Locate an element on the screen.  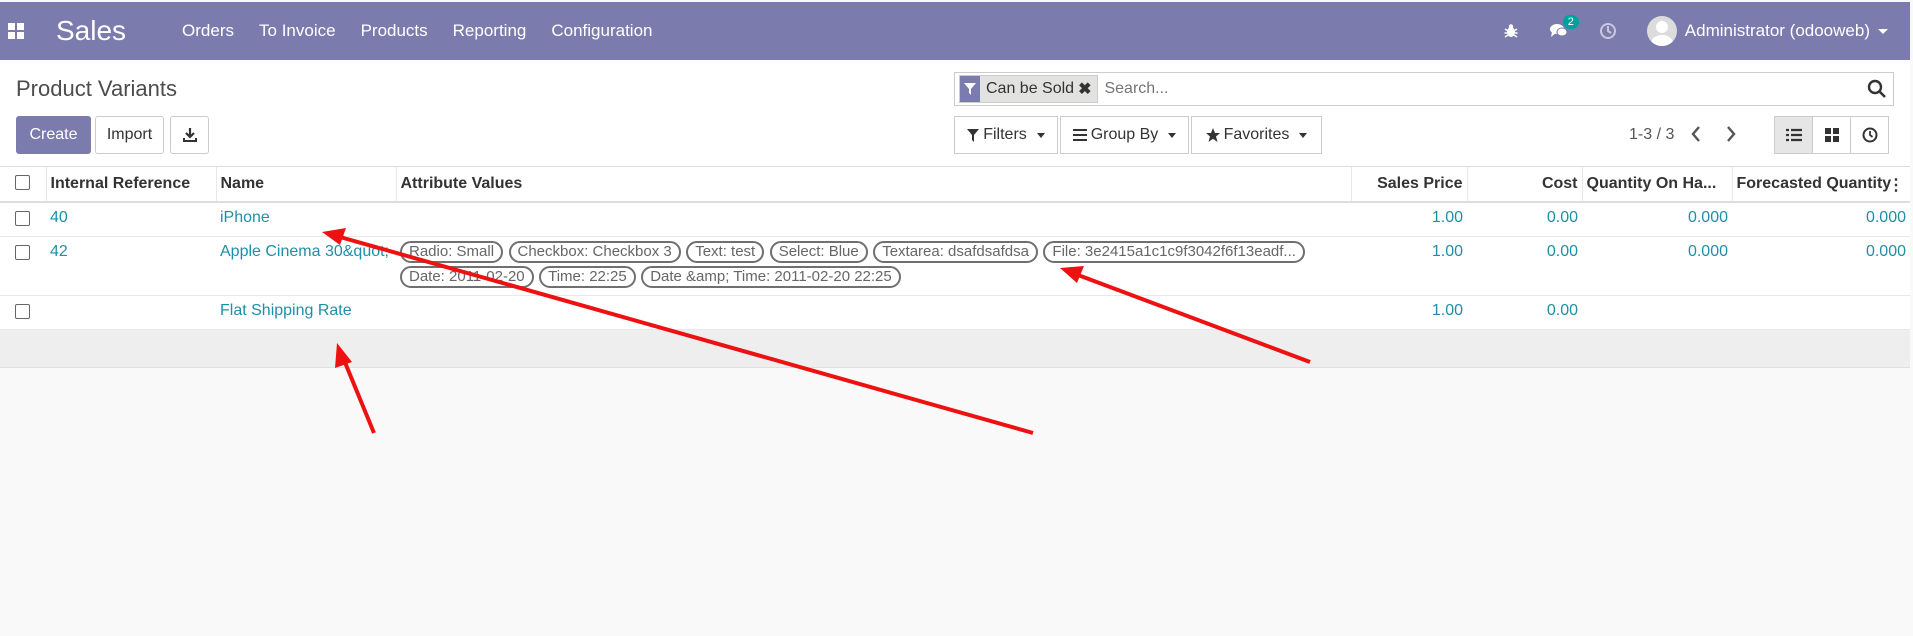
attribute-tag: Select: Blue is located at coordinates (818, 252).